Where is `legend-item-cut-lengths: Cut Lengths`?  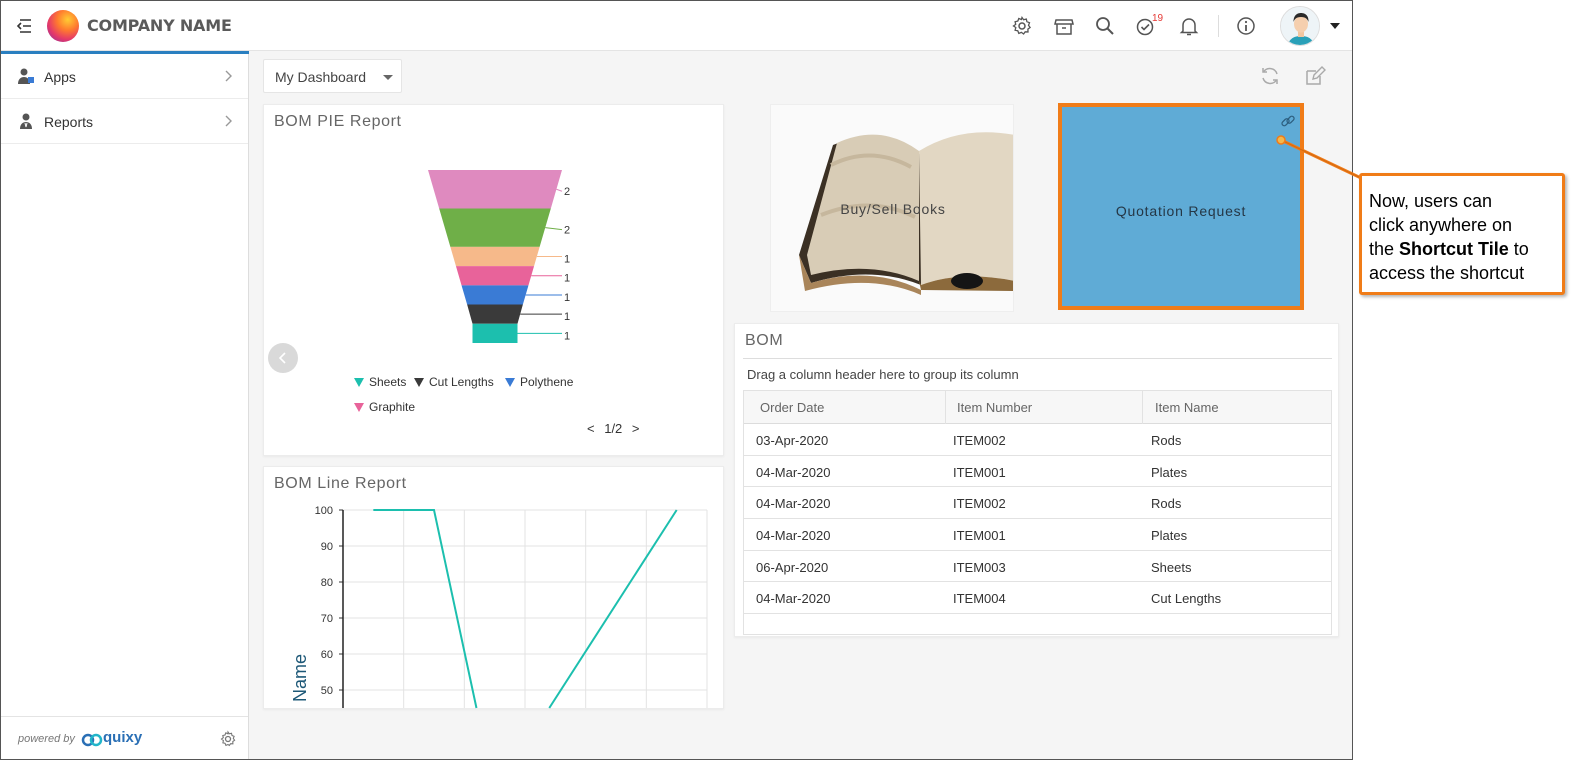
legend-item-cut-lengths: Cut Lengths is located at coordinates (454, 382).